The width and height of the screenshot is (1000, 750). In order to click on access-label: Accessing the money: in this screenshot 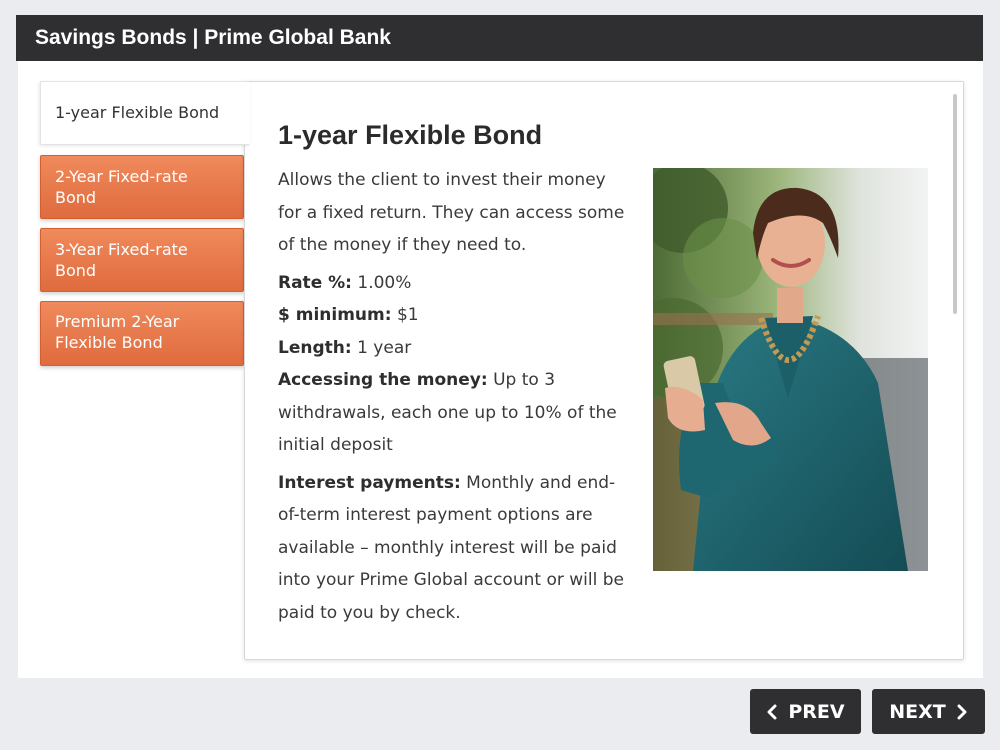, I will do `click(383, 380)`.